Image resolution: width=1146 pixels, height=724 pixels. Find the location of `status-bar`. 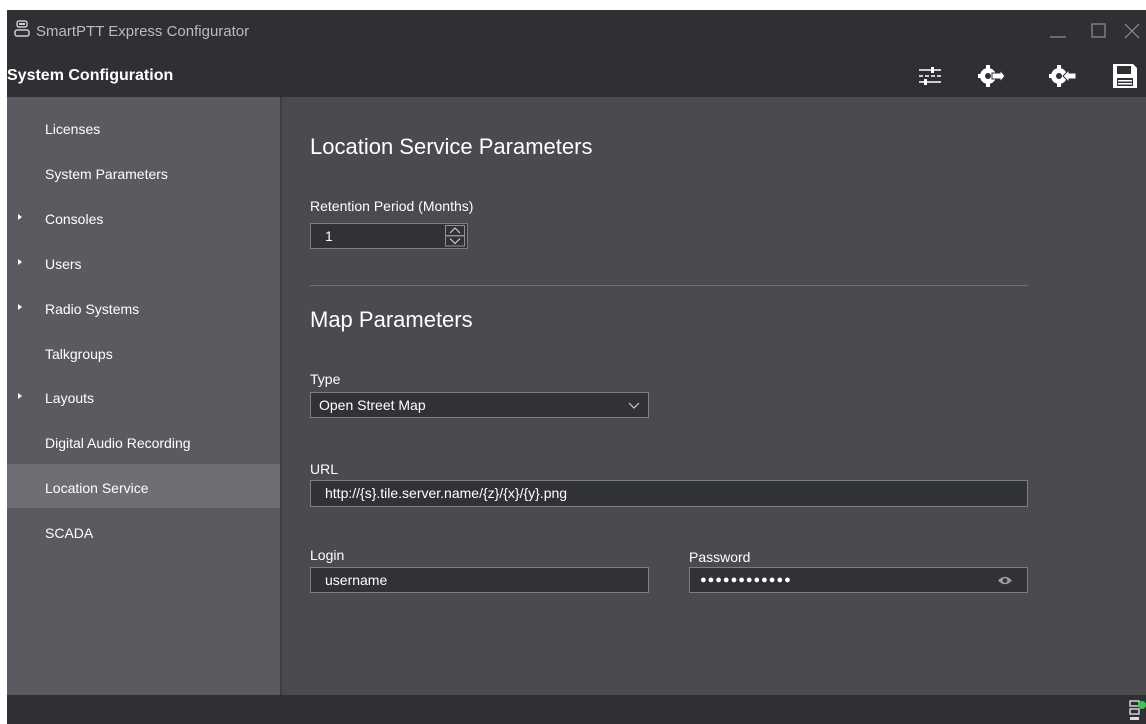

status-bar is located at coordinates (576, 709).